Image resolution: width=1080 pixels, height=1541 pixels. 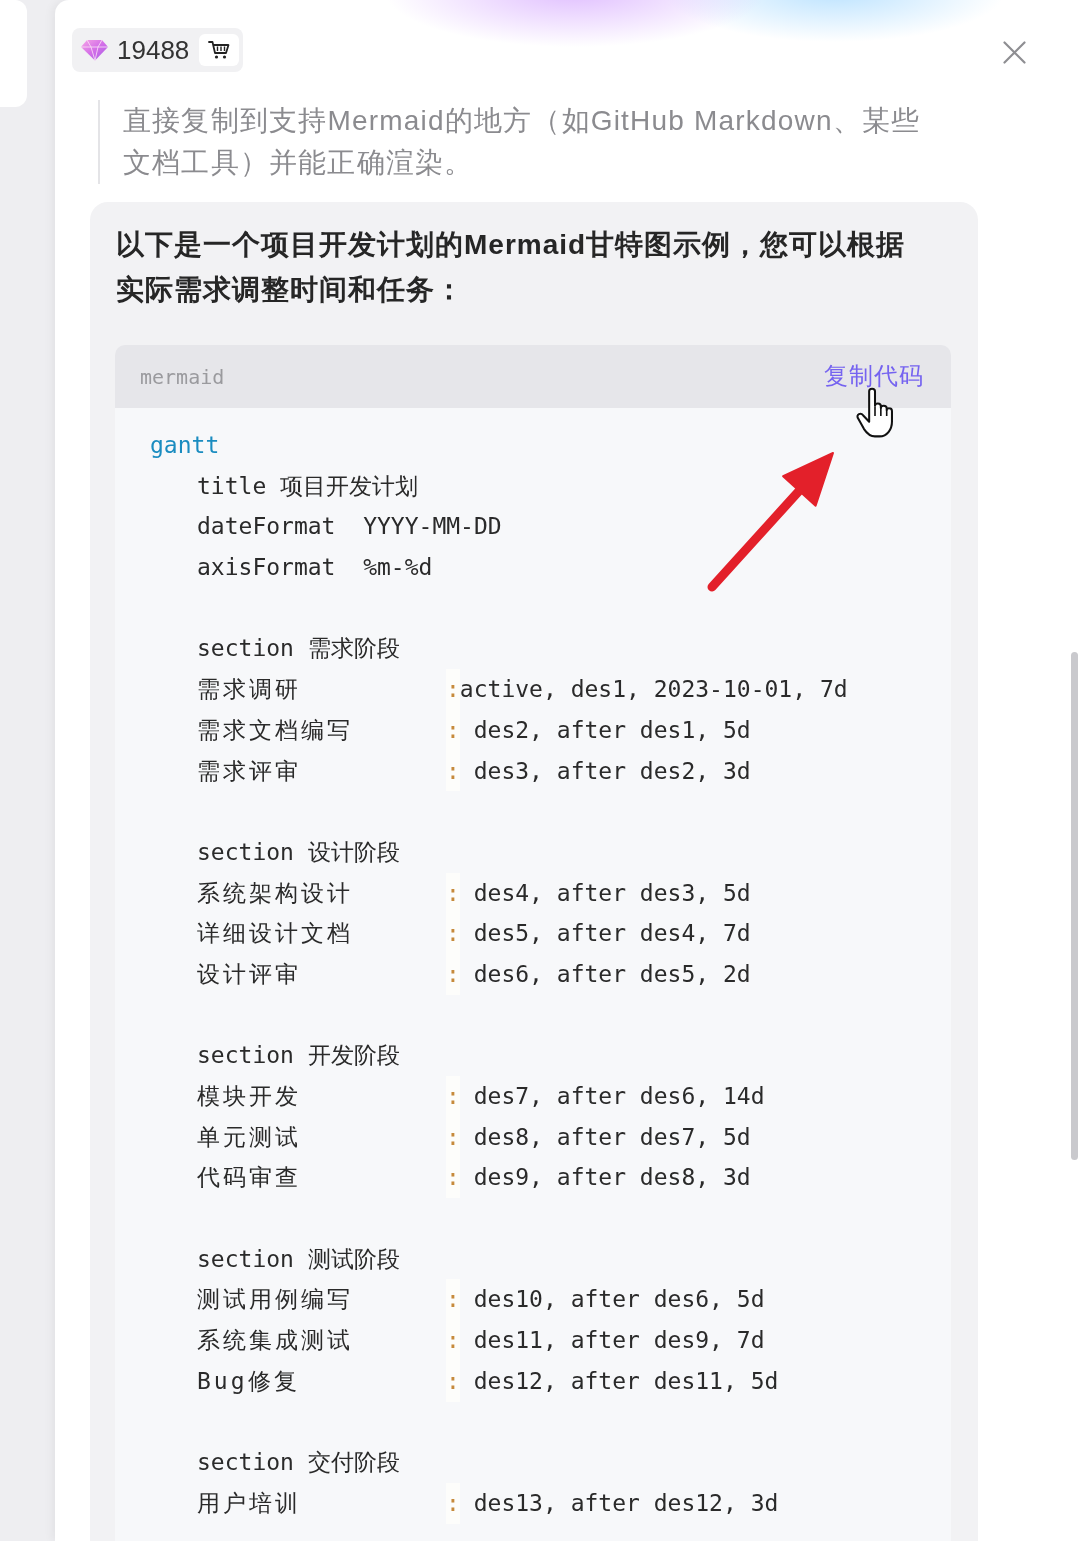 What do you see at coordinates (185, 445) in the screenshot?
I see `code-line: gantt` at bounding box center [185, 445].